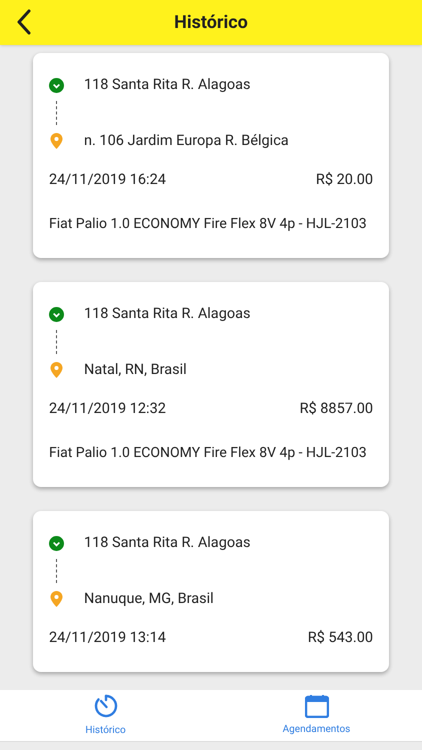 This screenshot has height=750, width=422. Describe the element at coordinates (107, 409) in the screenshot. I see `trip-datetime: 24/11/2019 12:32` at that location.